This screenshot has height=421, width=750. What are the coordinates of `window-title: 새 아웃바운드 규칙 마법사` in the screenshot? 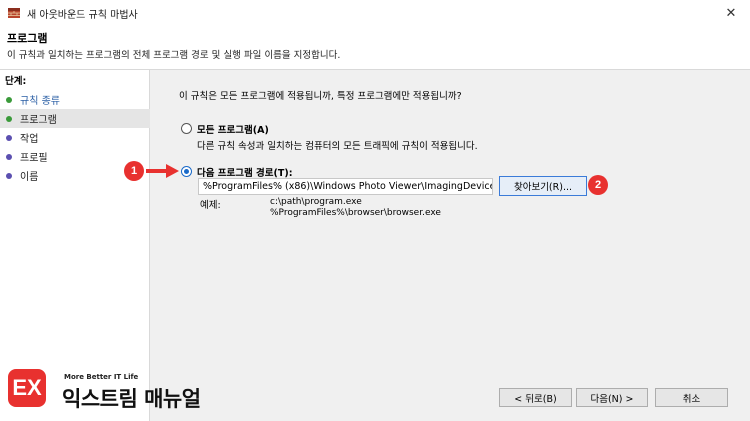 It's located at (82, 15).